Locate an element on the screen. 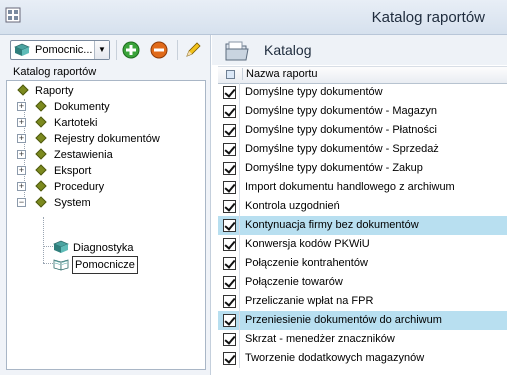 The image size is (507, 375). report-name: Połączenie towarów is located at coordinates (294, 282).